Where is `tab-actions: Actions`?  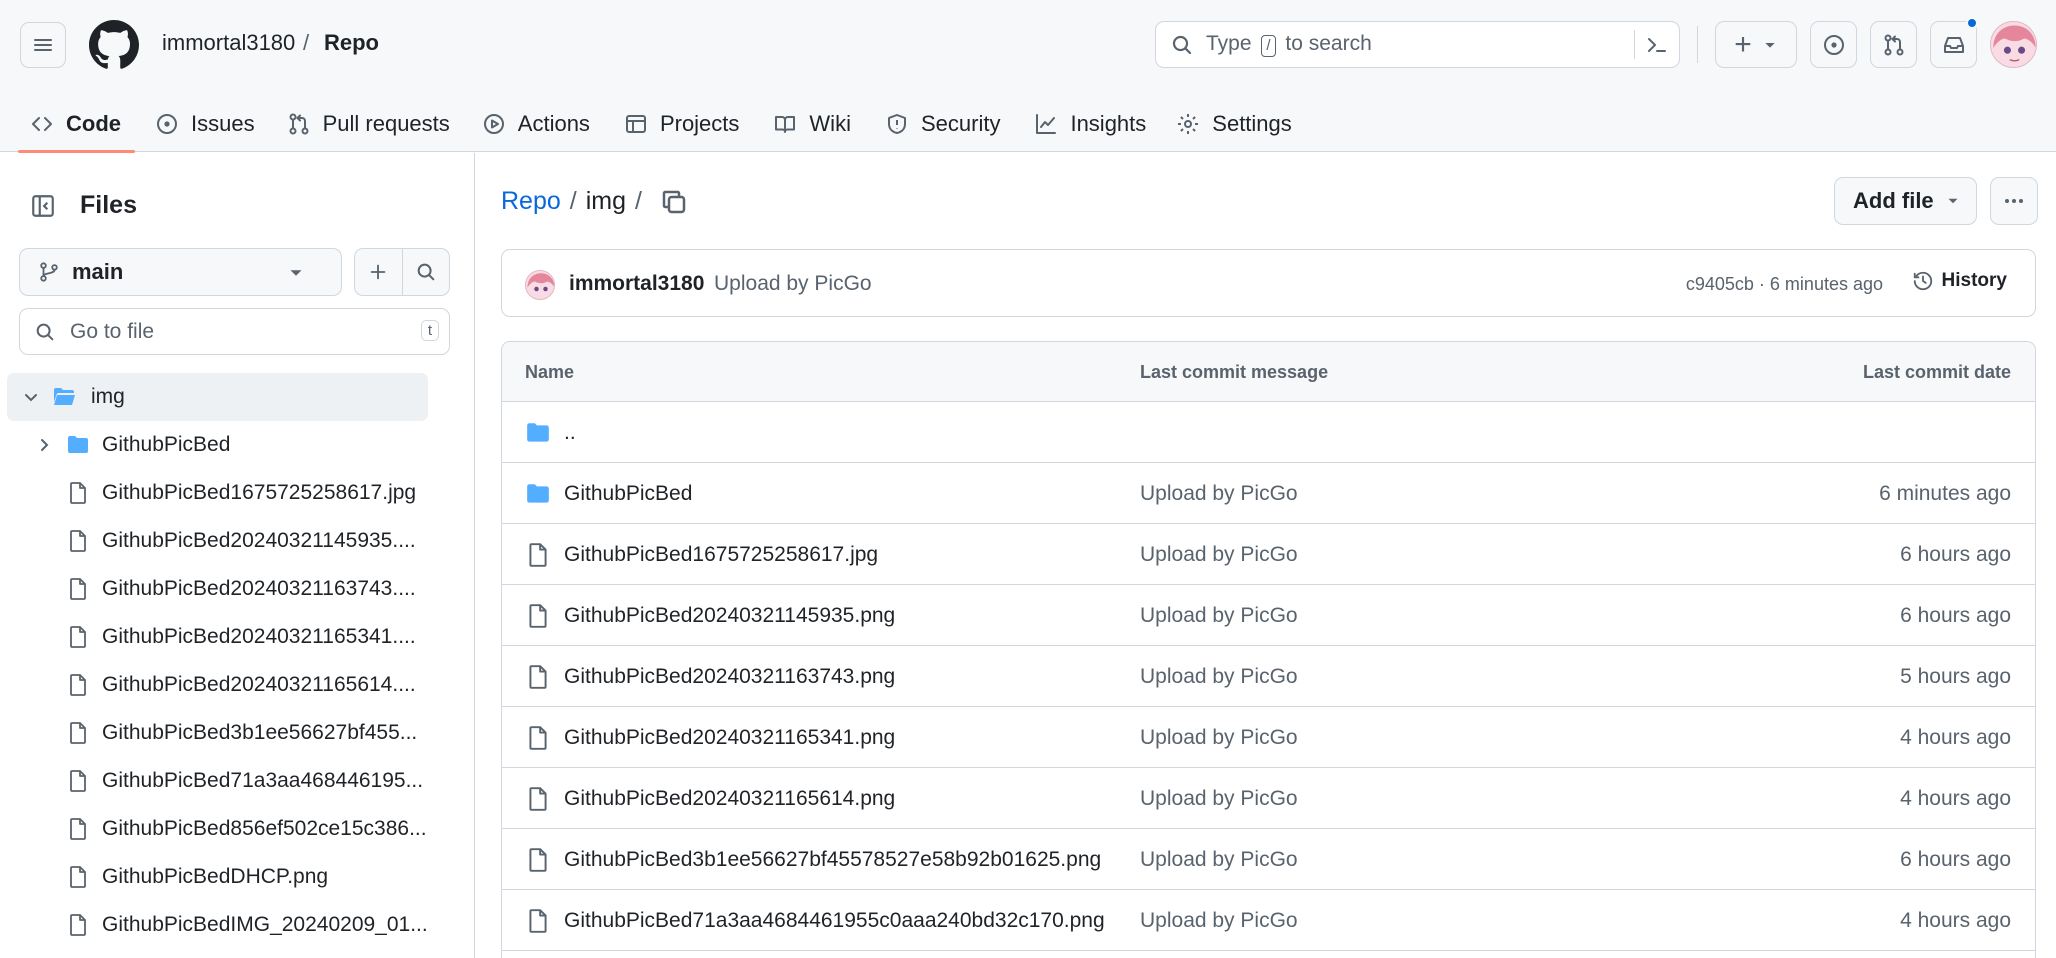 tab-actions: Actions is located at coordinates (536, 124).